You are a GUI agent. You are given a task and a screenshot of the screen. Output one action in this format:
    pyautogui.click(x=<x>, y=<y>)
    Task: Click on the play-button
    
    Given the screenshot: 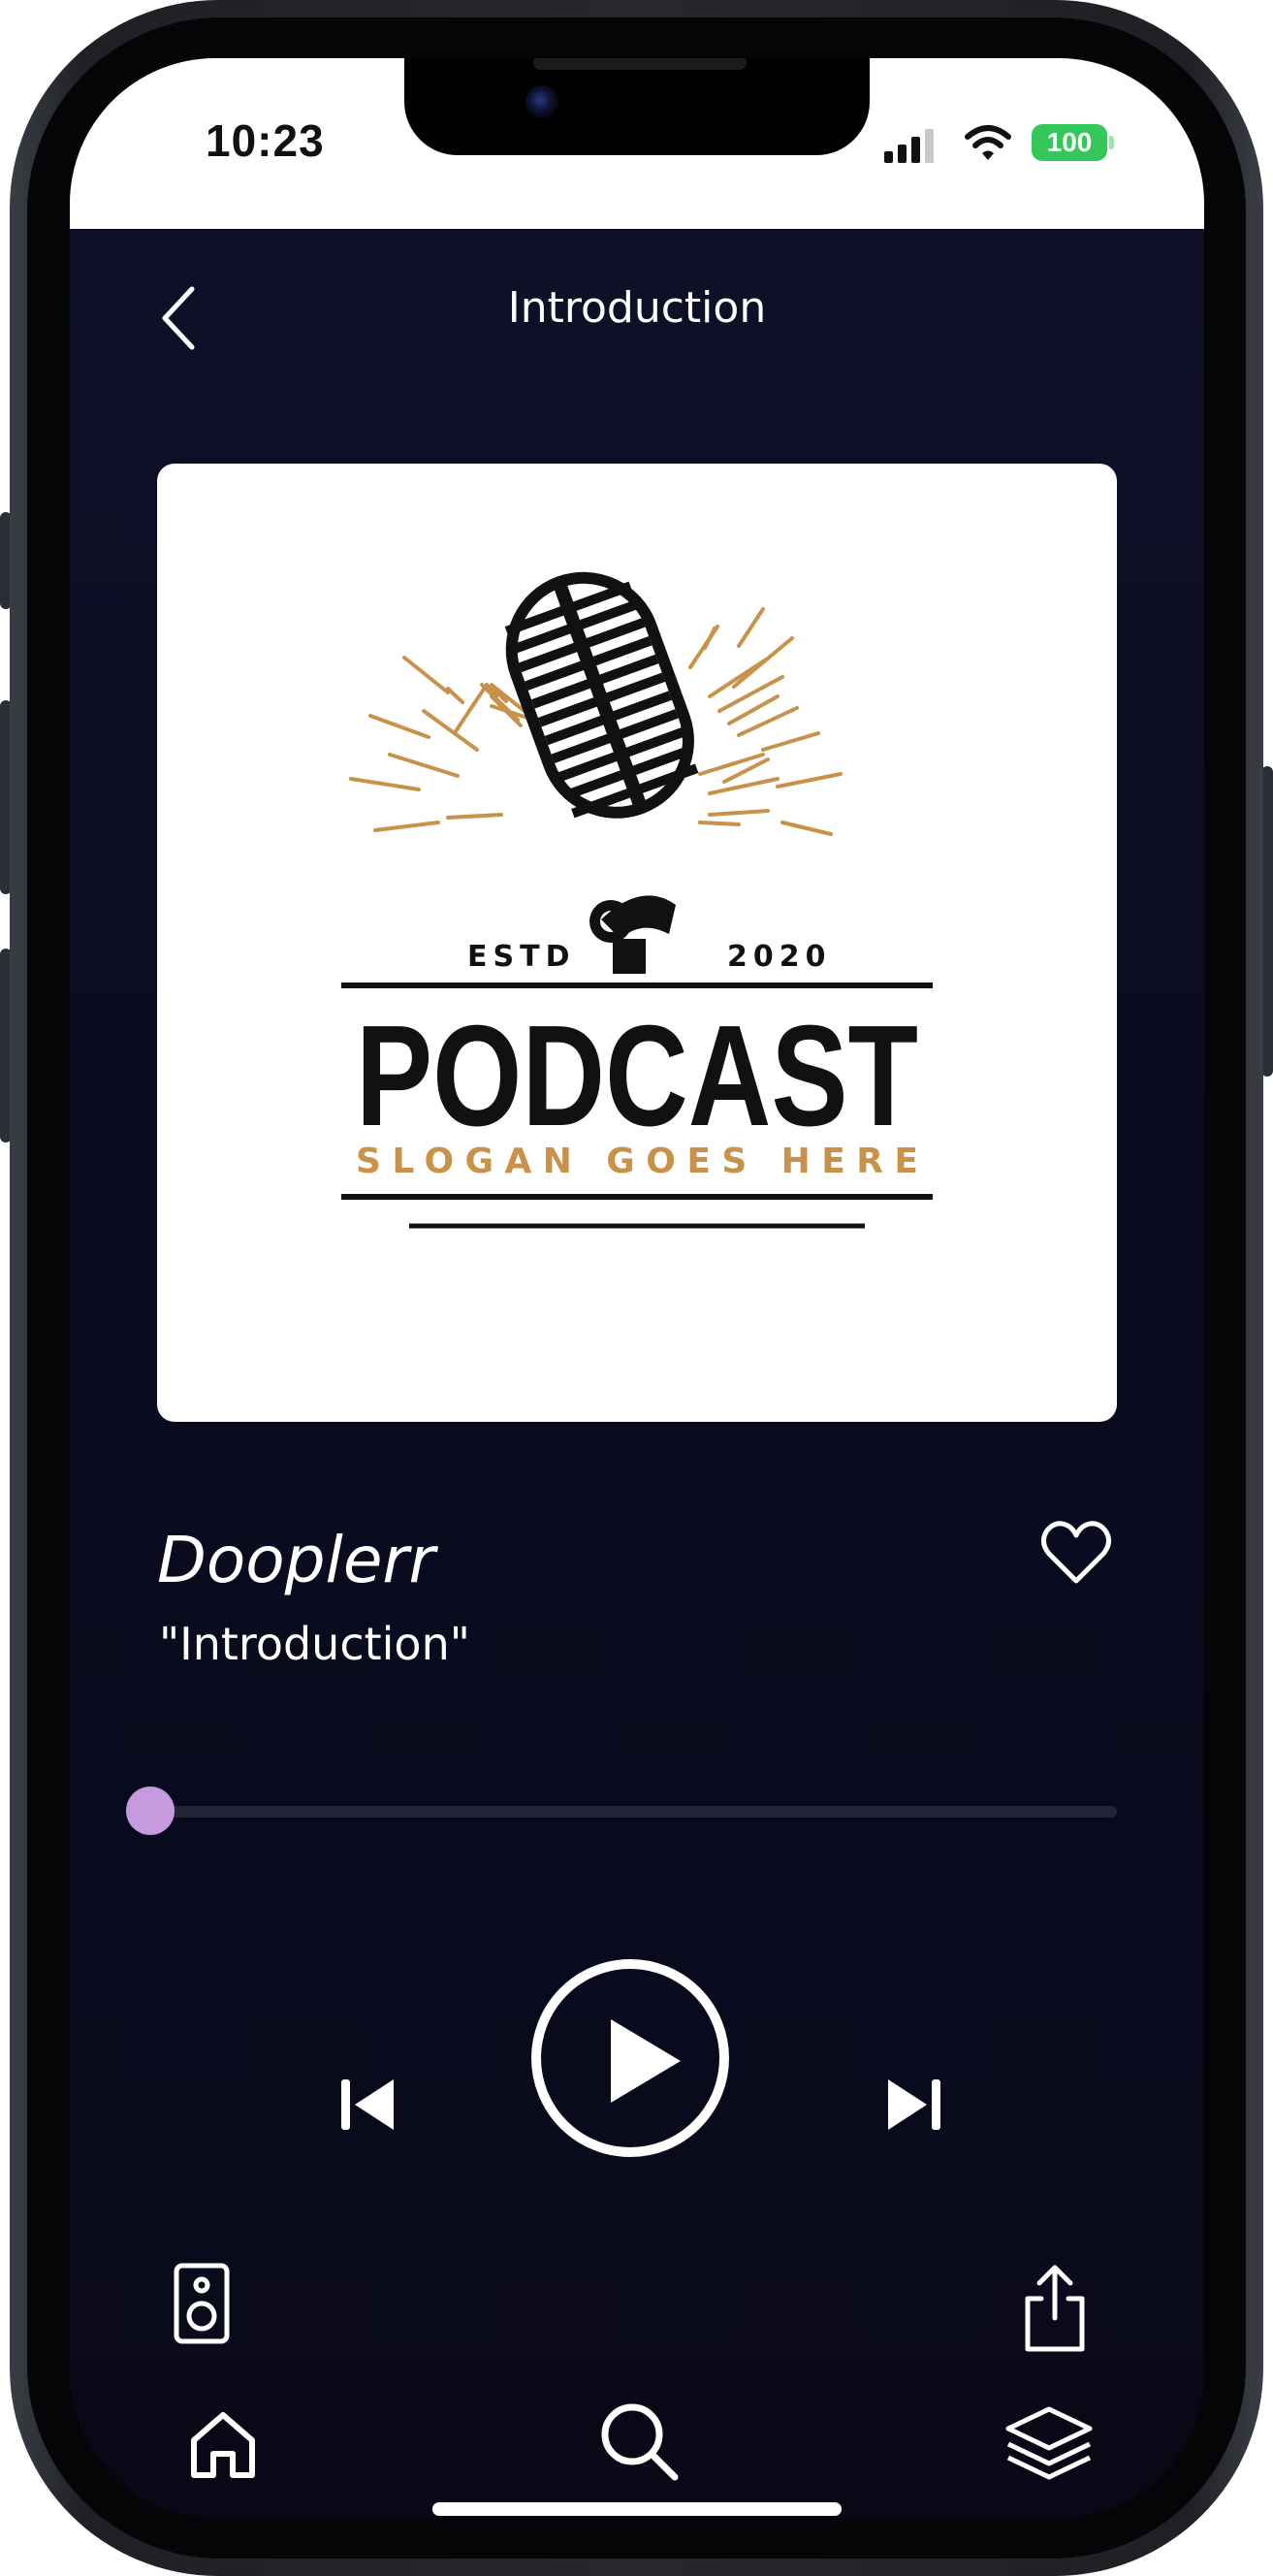 What is the action you would take?
    pyautogui.click(x=630, y=2058)
    